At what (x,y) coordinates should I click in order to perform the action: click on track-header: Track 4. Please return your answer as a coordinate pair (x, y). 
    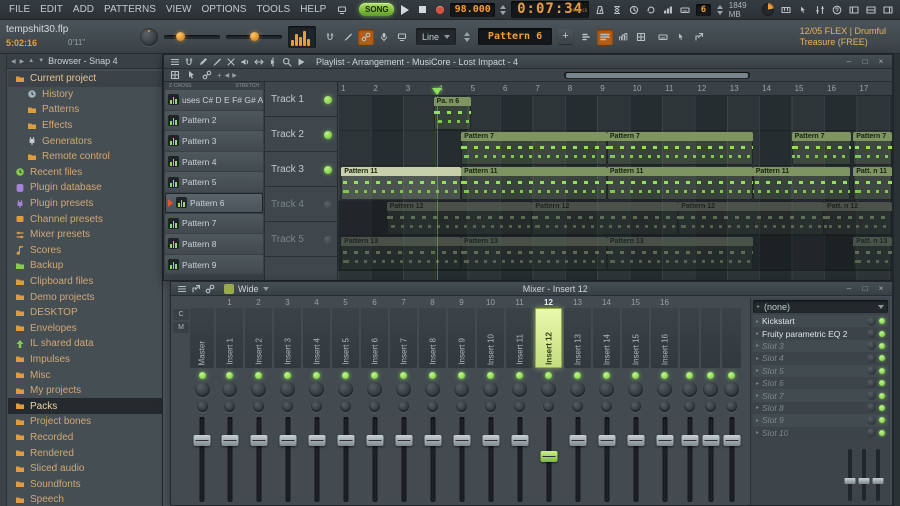
    Looking at the image, I should click on (301, 204).